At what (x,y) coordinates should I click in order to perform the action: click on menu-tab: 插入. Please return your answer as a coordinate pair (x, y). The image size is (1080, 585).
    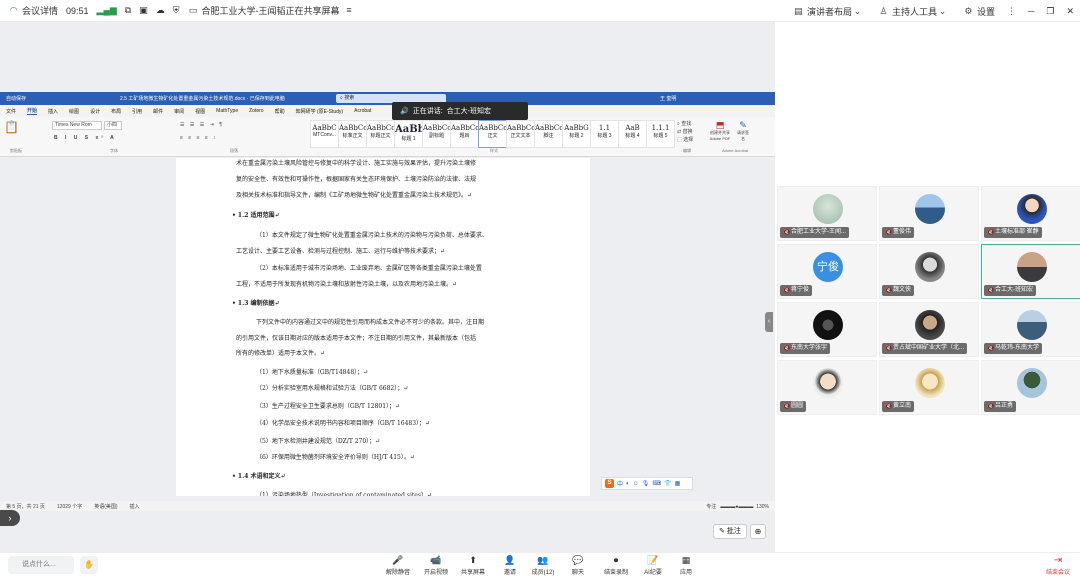
    Looking at the image, I should click on (53, 111).